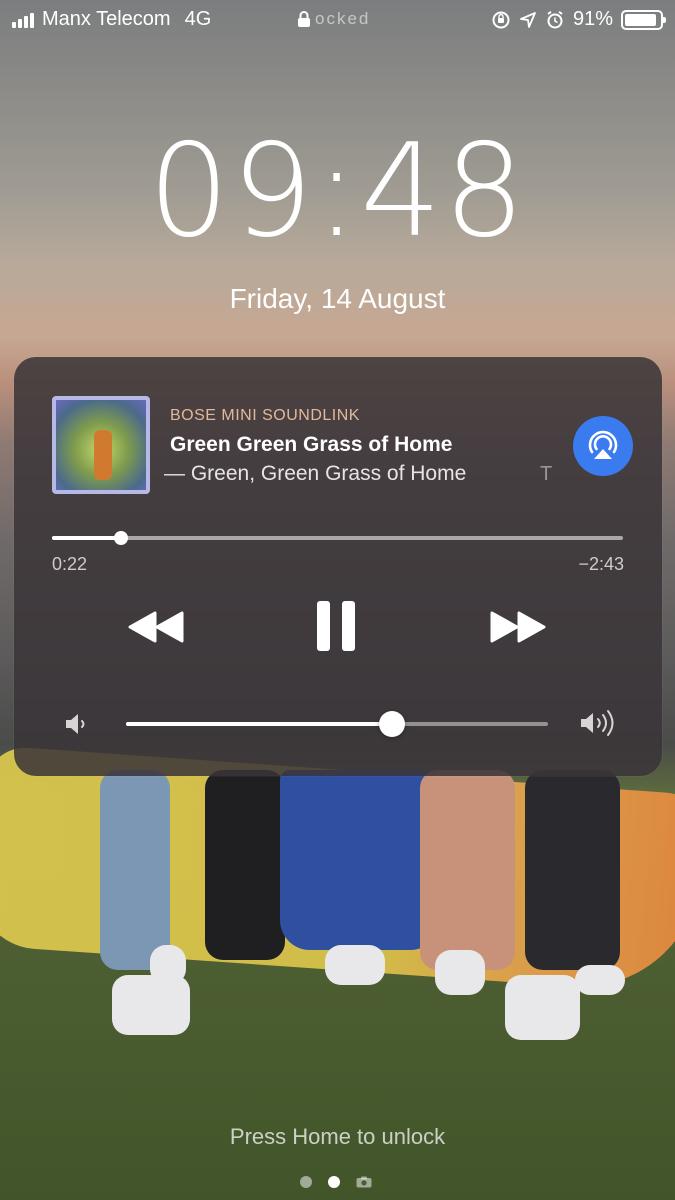  I want to click on lock-icon, so click(304, 19).